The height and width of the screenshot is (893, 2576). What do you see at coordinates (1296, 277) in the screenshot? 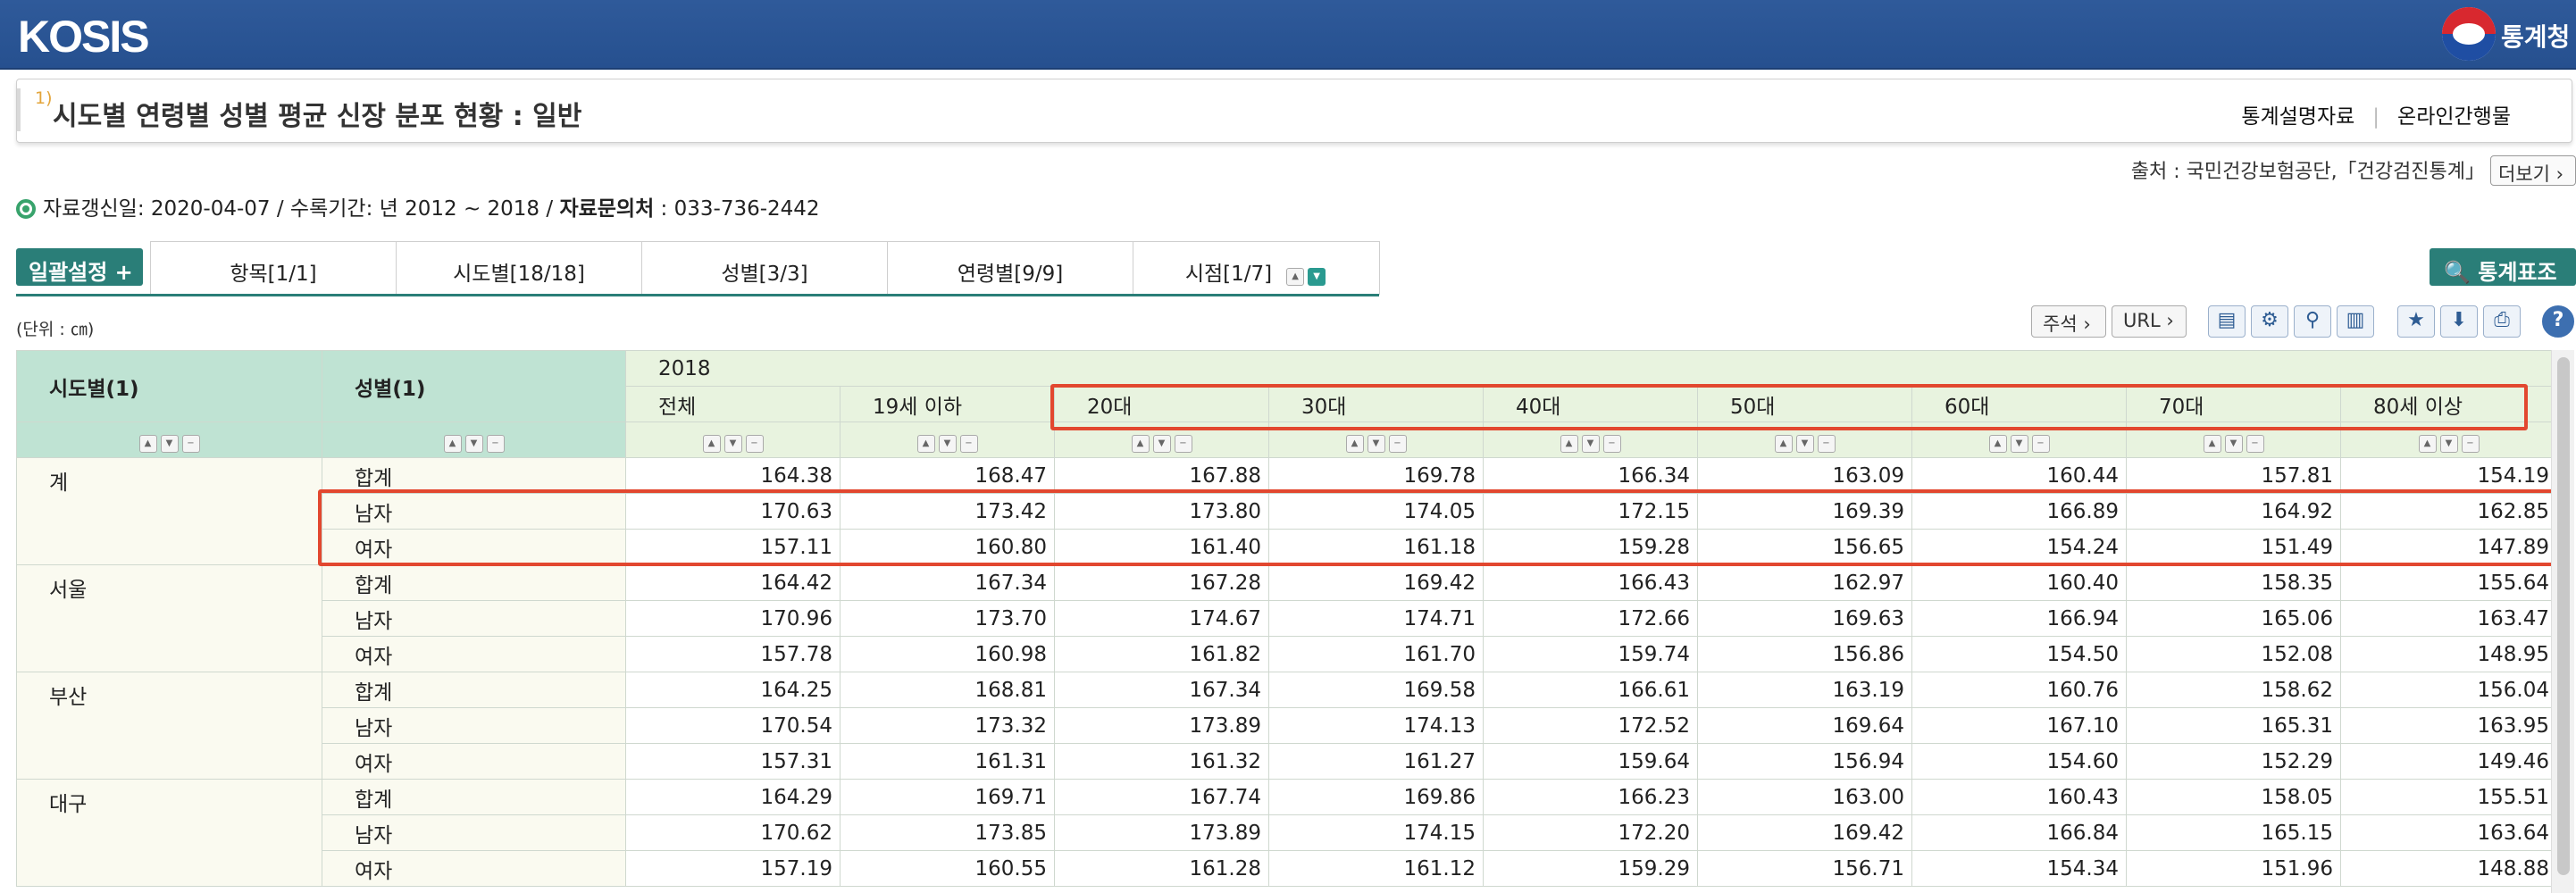
I see `collapse-up-icon: ▲` at bounding box center [1296, 277].